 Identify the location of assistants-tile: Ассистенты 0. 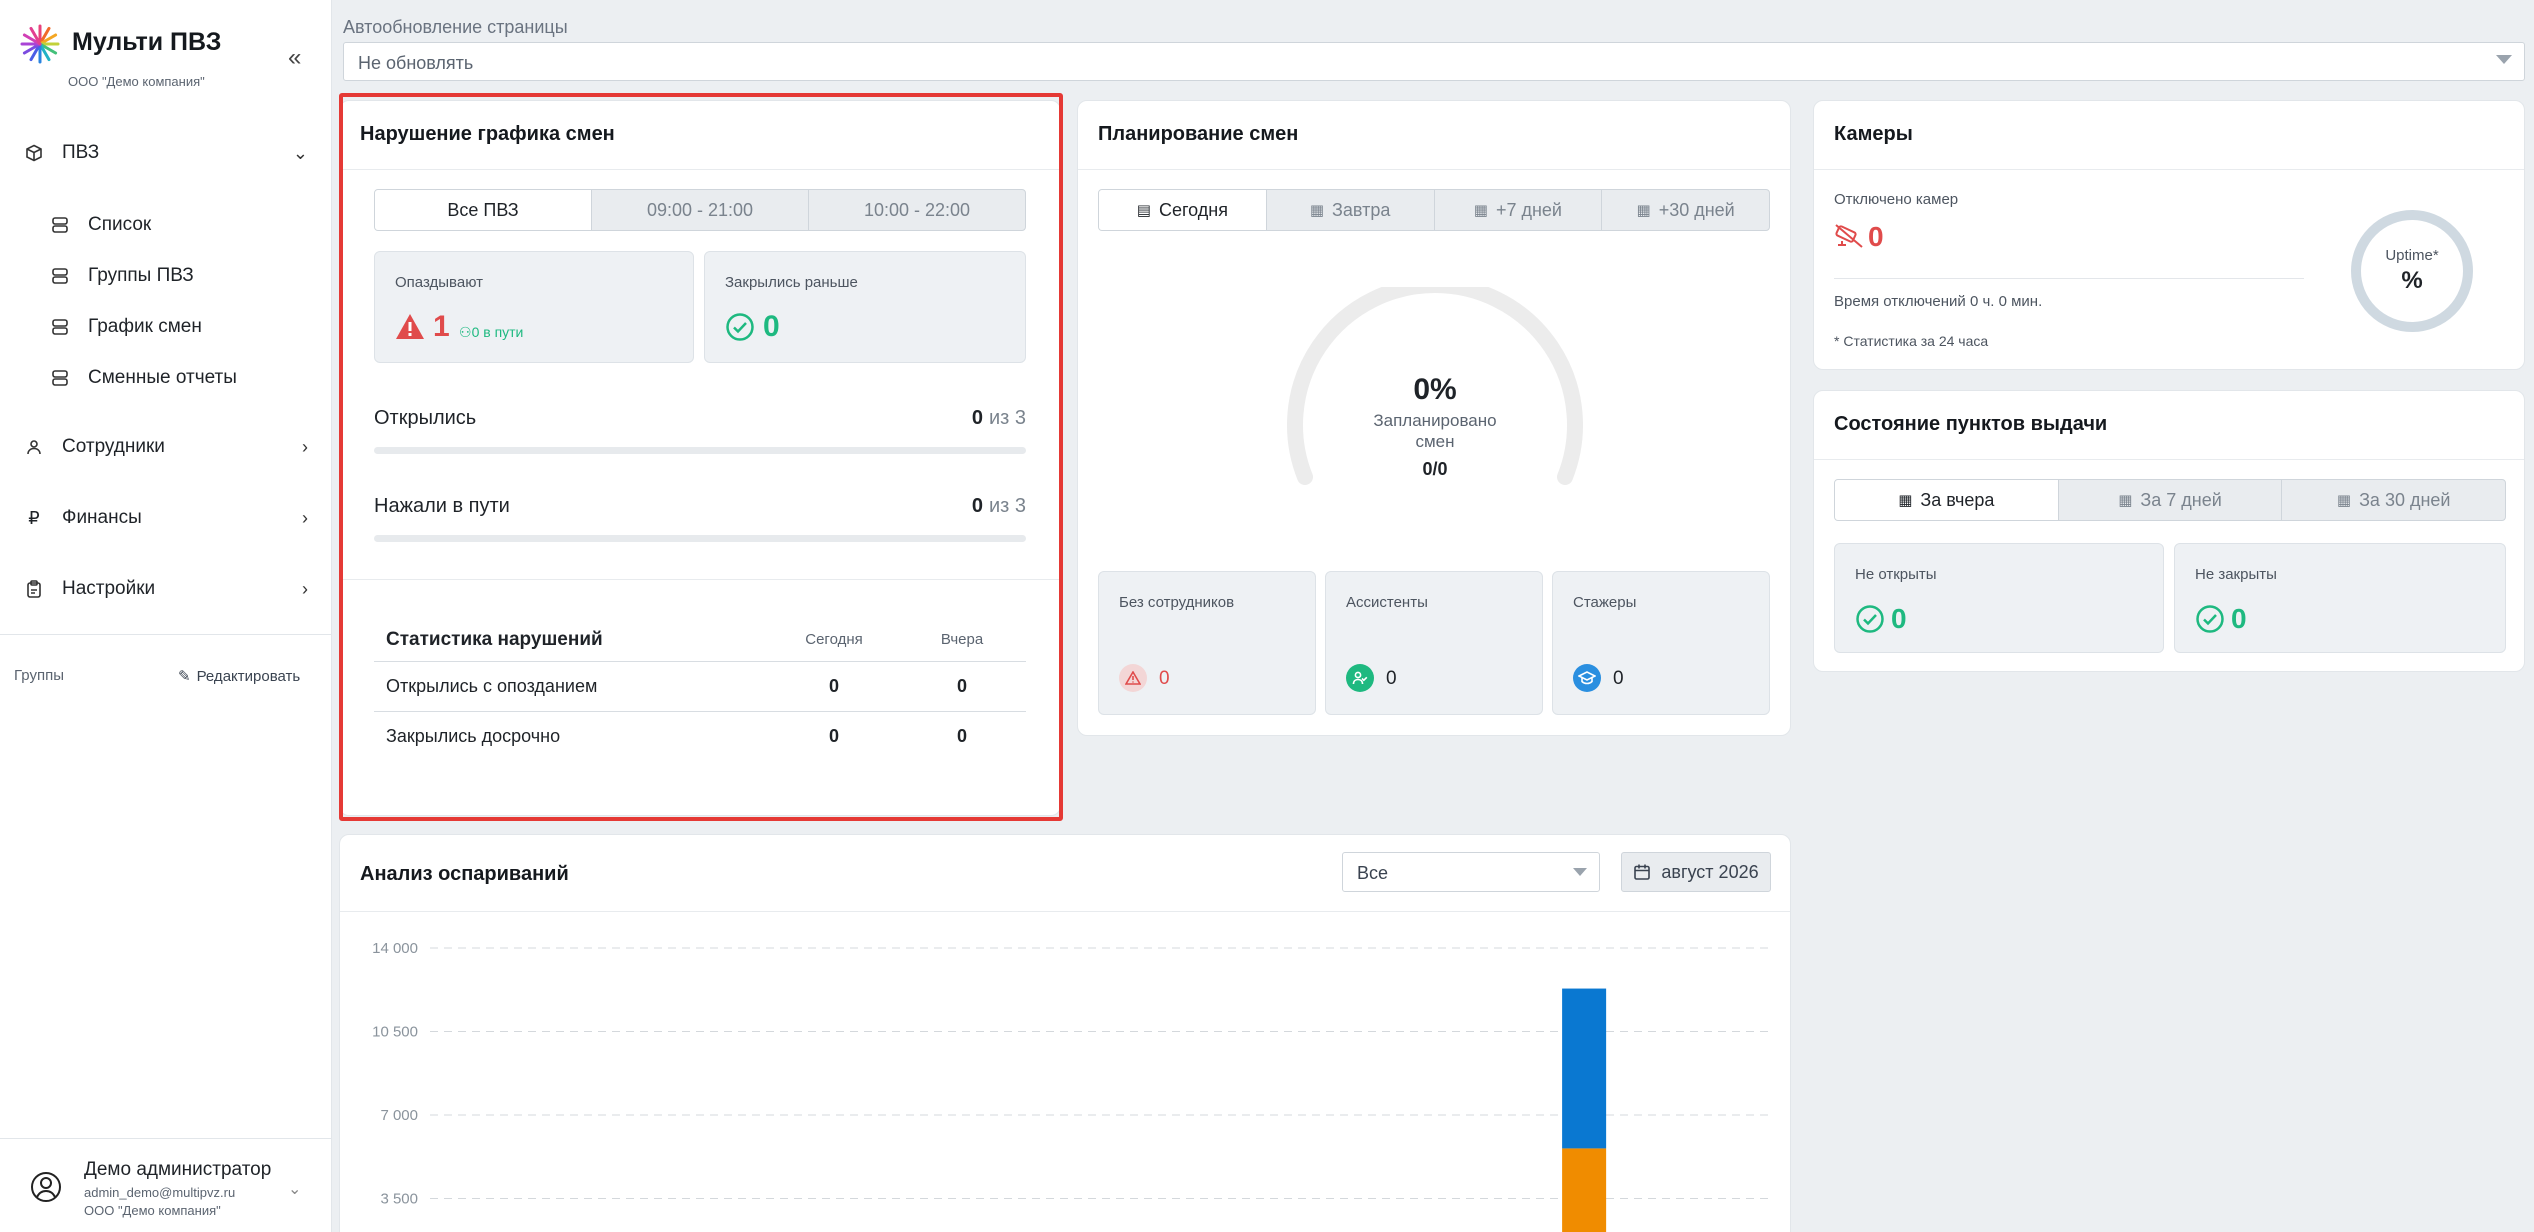
(1434, 643).